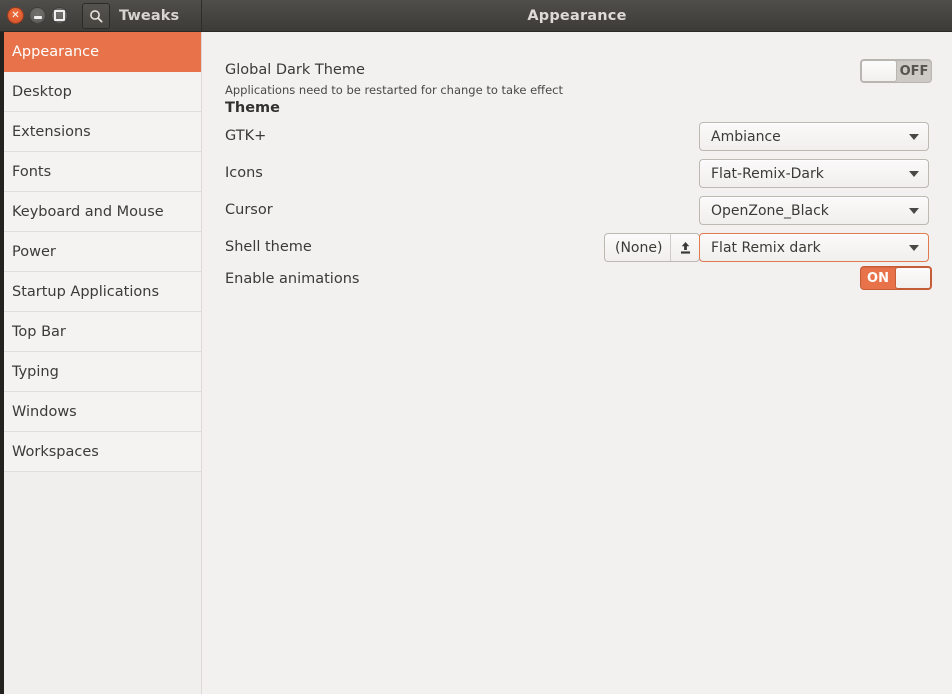  I want to click on window-left-edge, so click(2, 363).